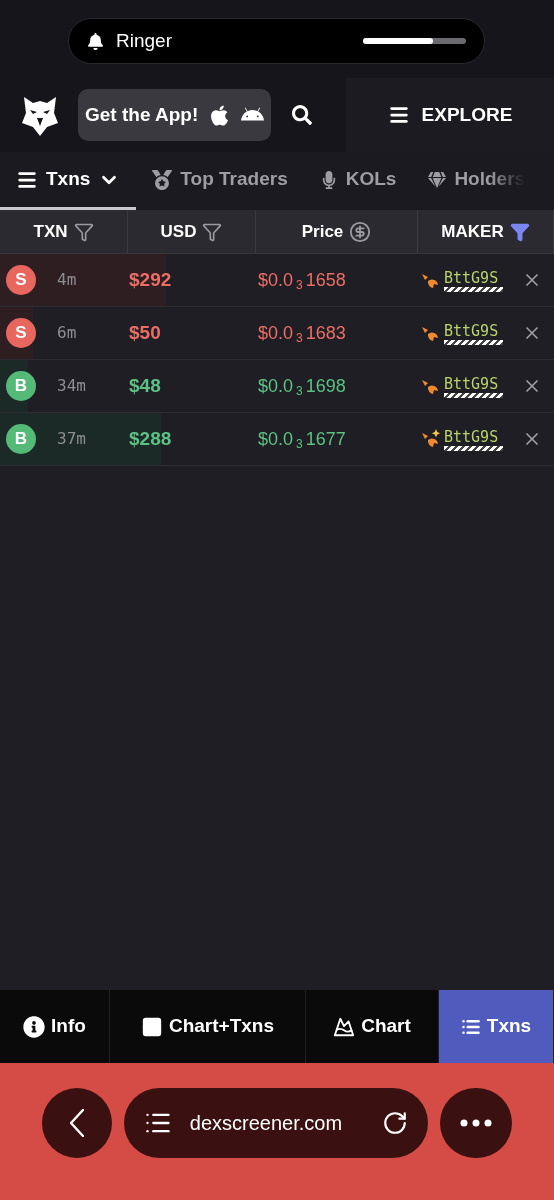 Image resolution: width=554 pixels, height=1200 pixels. Describe the element at coordinates (344, 1026) in the screenshot. I see `chart-icon` at that location.